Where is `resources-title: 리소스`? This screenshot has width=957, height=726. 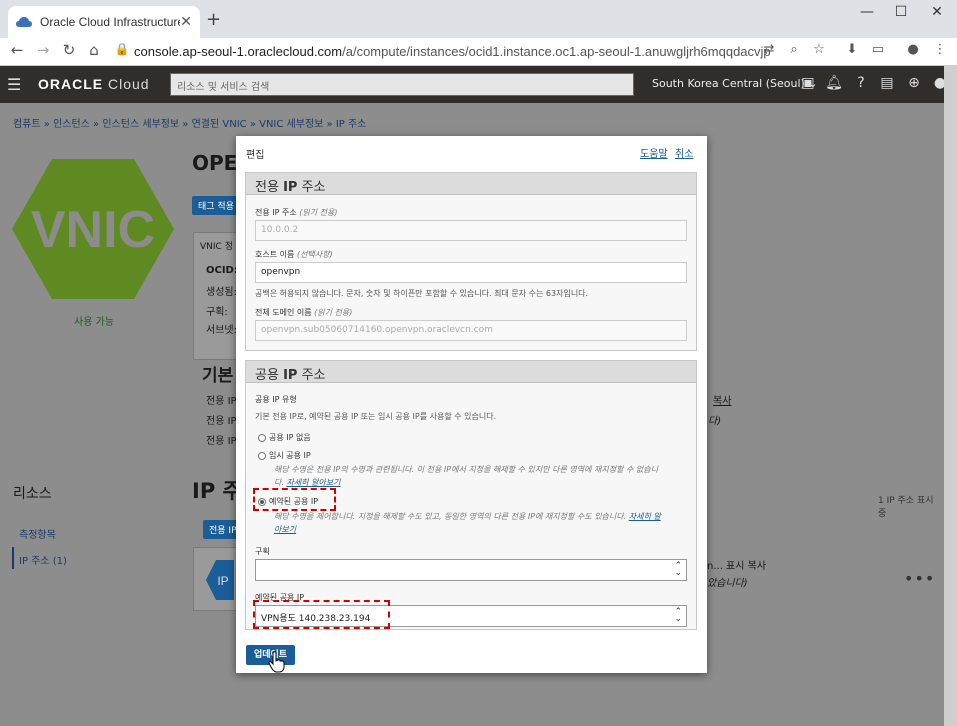
resources-title: 리소스 is located at coordinates (32, 494).